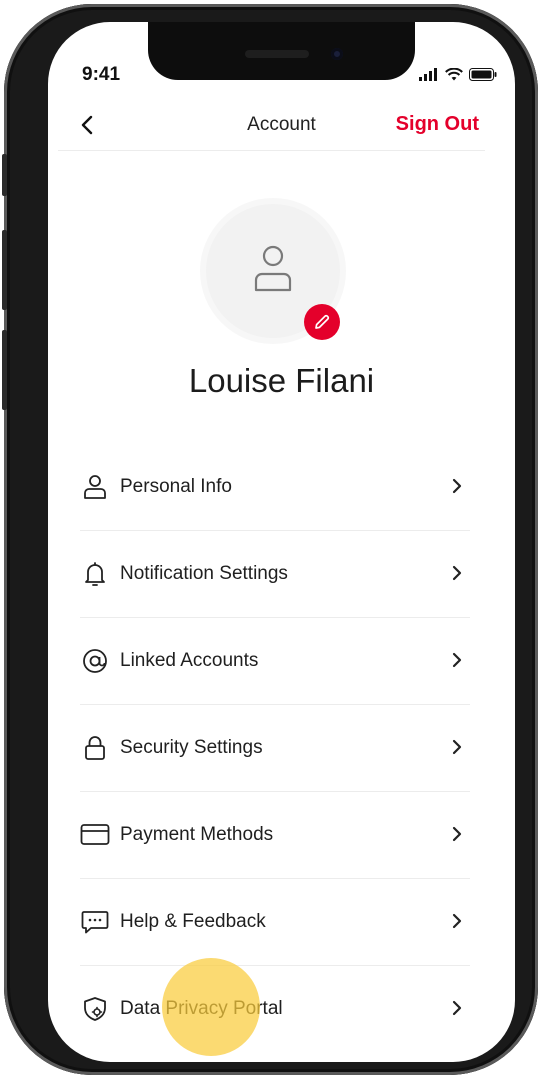  I want to click on menu-item-security-settings: Security Settings, so click(275, 748).